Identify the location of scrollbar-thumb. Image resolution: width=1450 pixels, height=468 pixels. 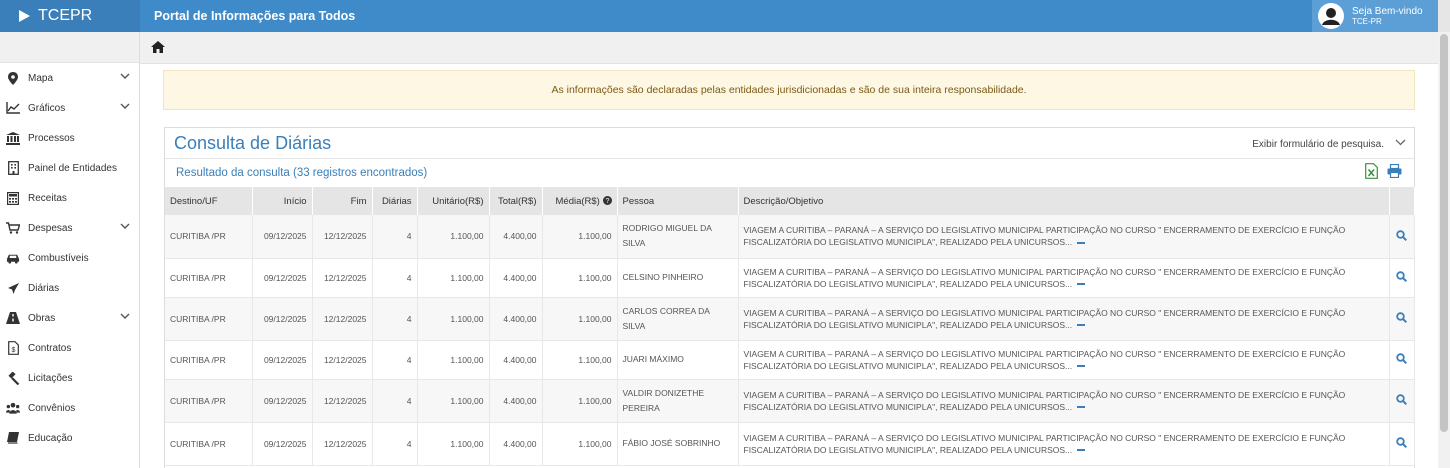
(1444, 233).